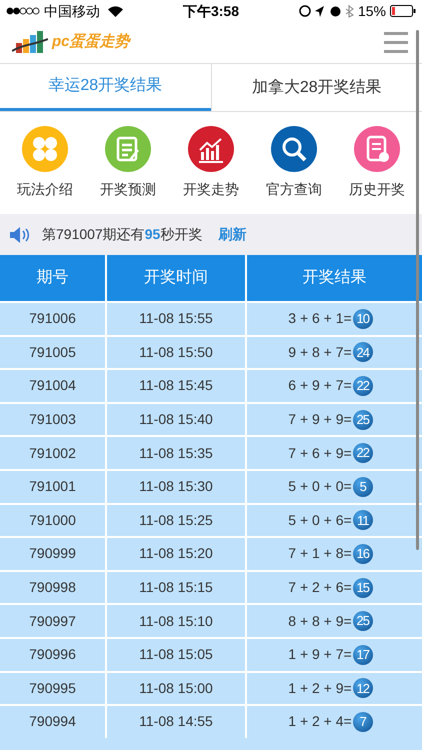 Image resolution: width=422 pixels, height=750 pixels. What do you see at coordinates (175, 352) in the screenshot?
I see `table-cell: 11-08 15:50` at bounding box center [175, 352].